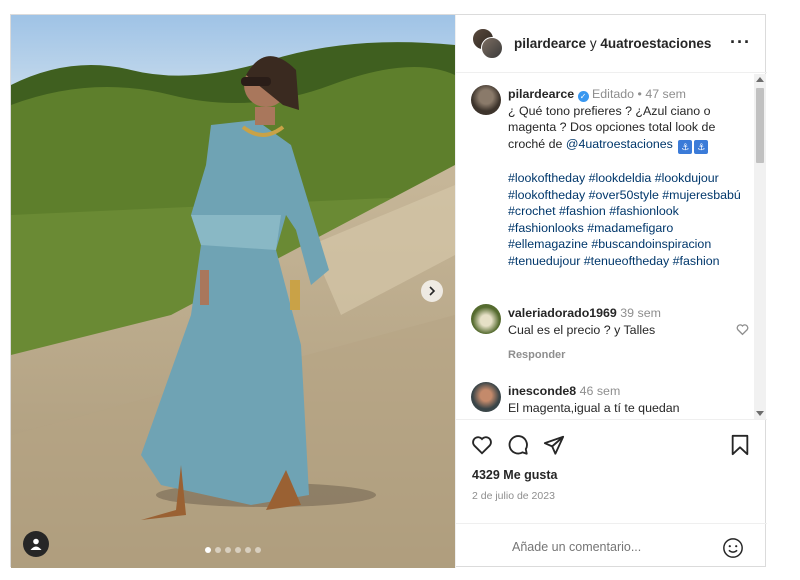  What do you see at coordinates (536, 355) in the screenshot?
I see `reply-button: Responder` at bounding box center [536, 355].